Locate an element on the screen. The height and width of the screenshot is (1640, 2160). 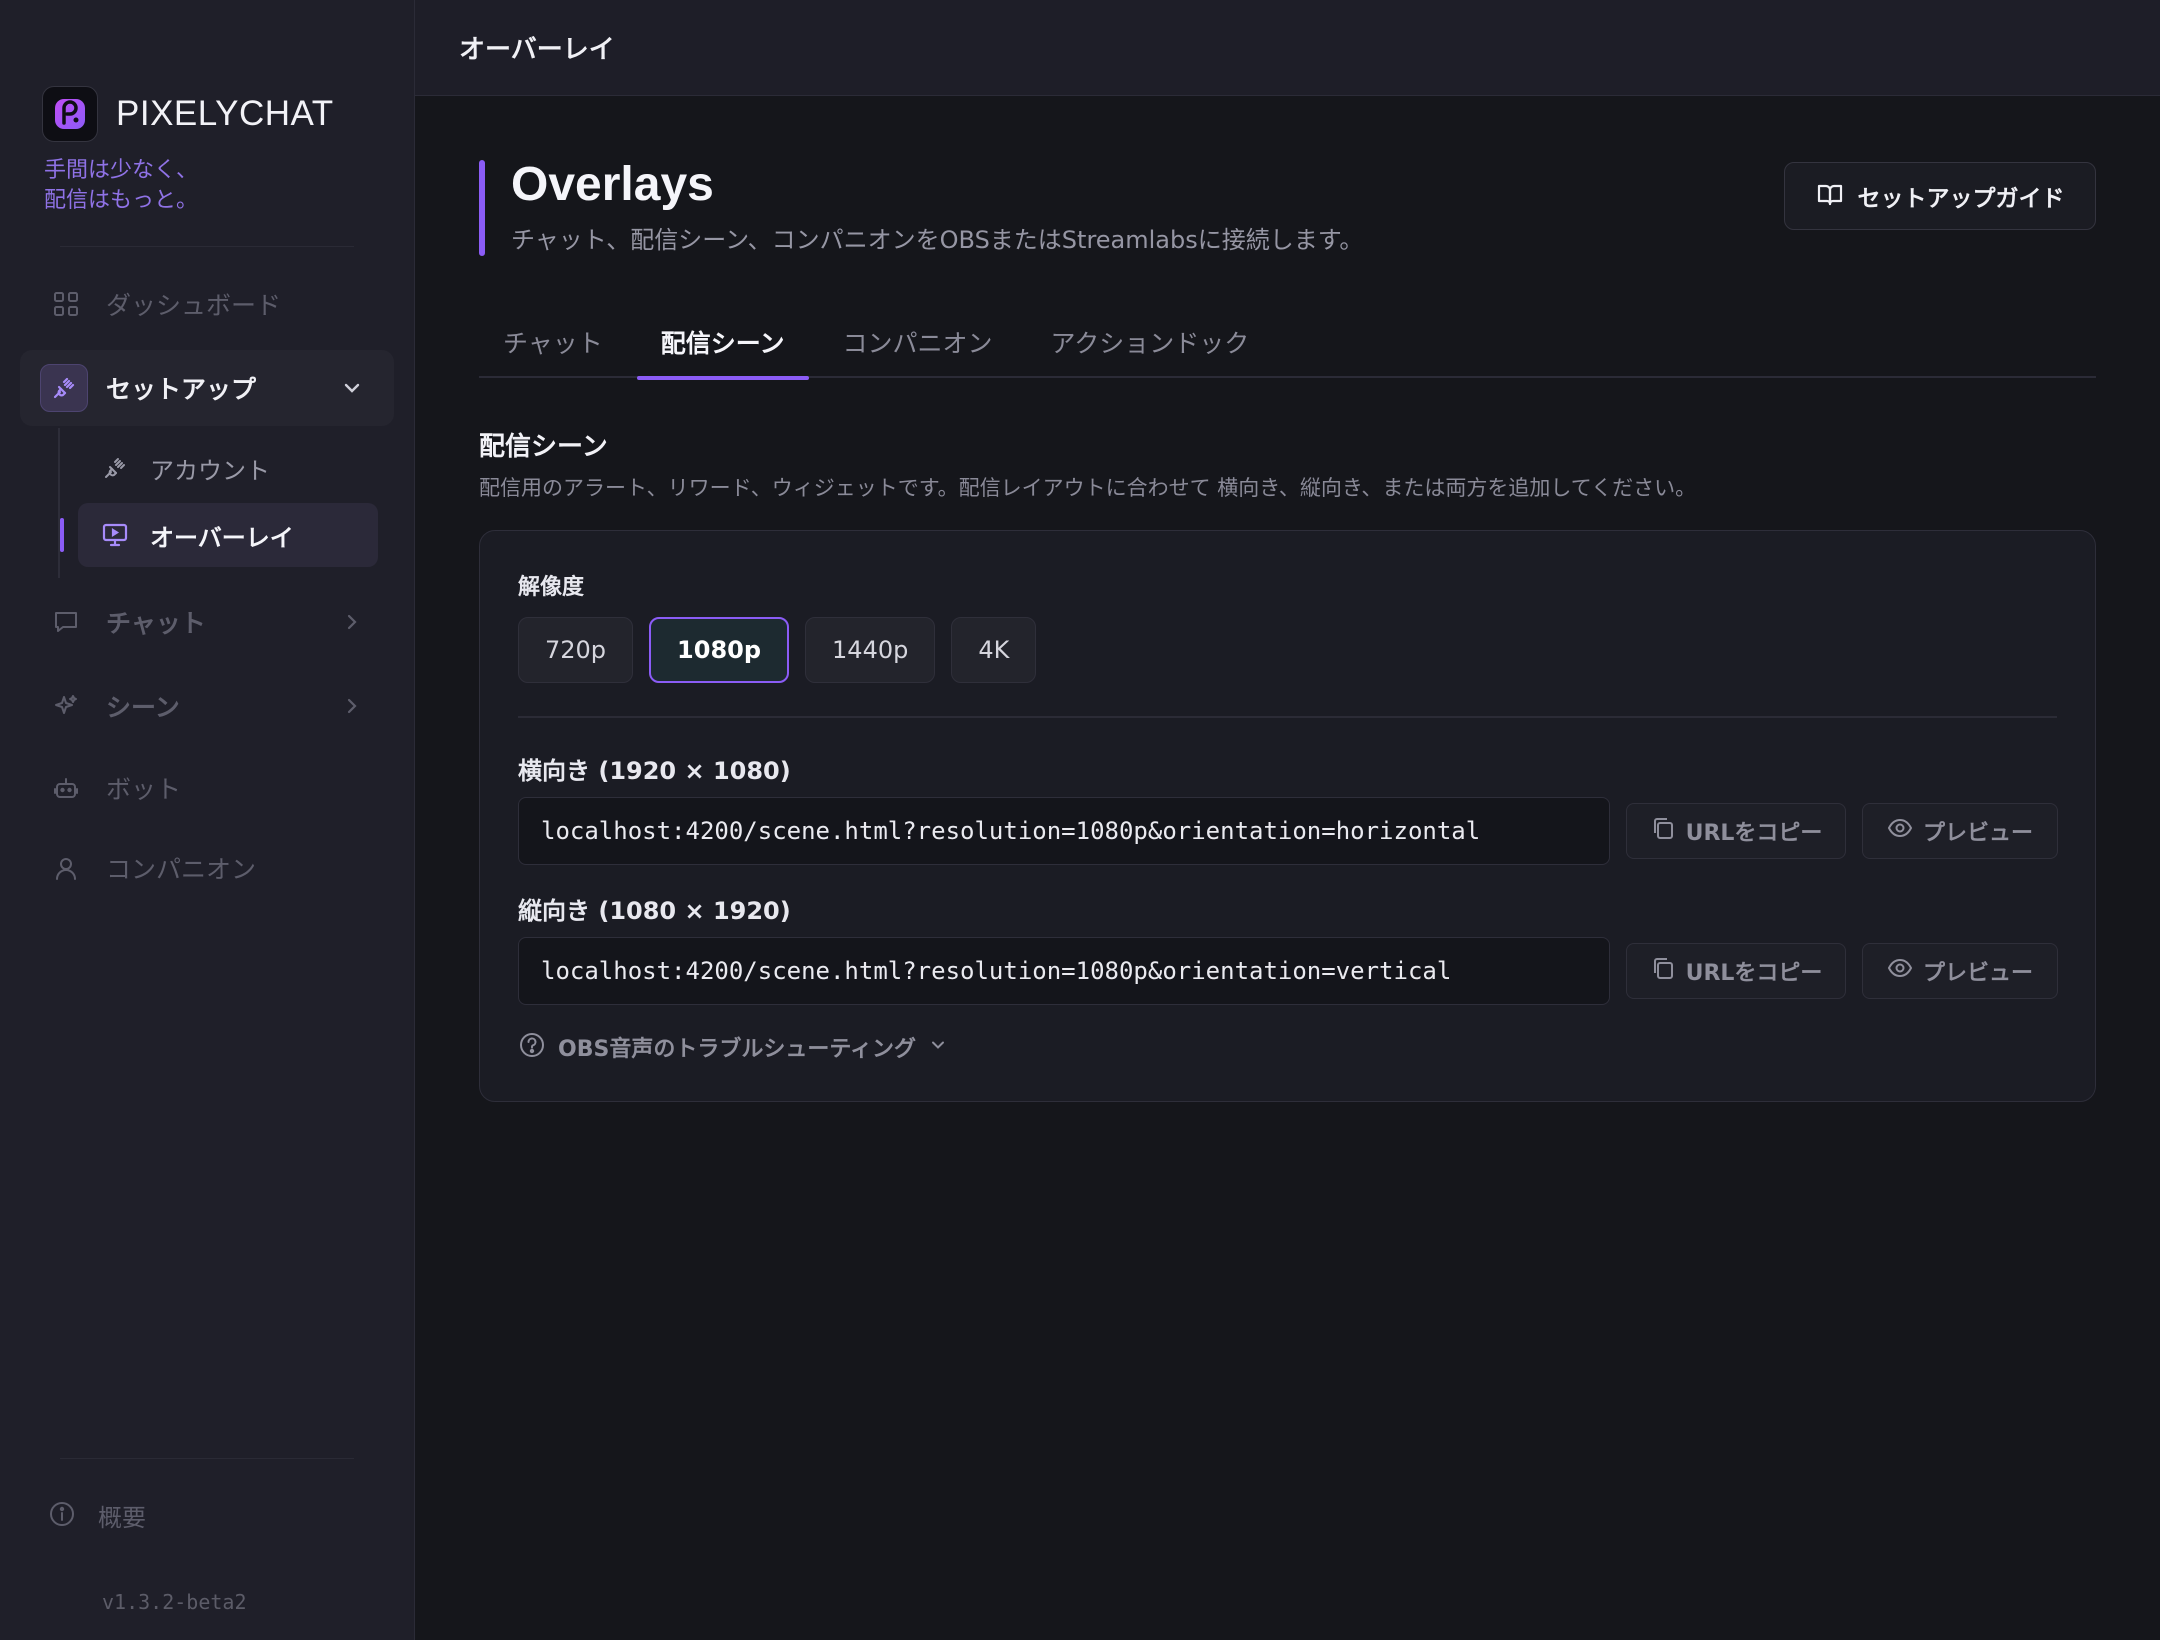
setup-guide-button: セットアップガイド is located at coordinates (1940, 196).